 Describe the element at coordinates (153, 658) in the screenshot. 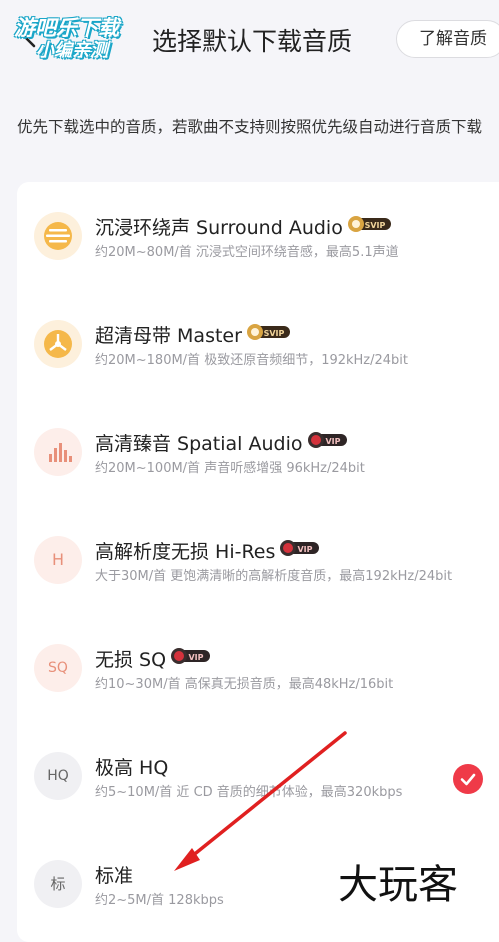

I see `option-name: 无损 SQ VIP` at that location.